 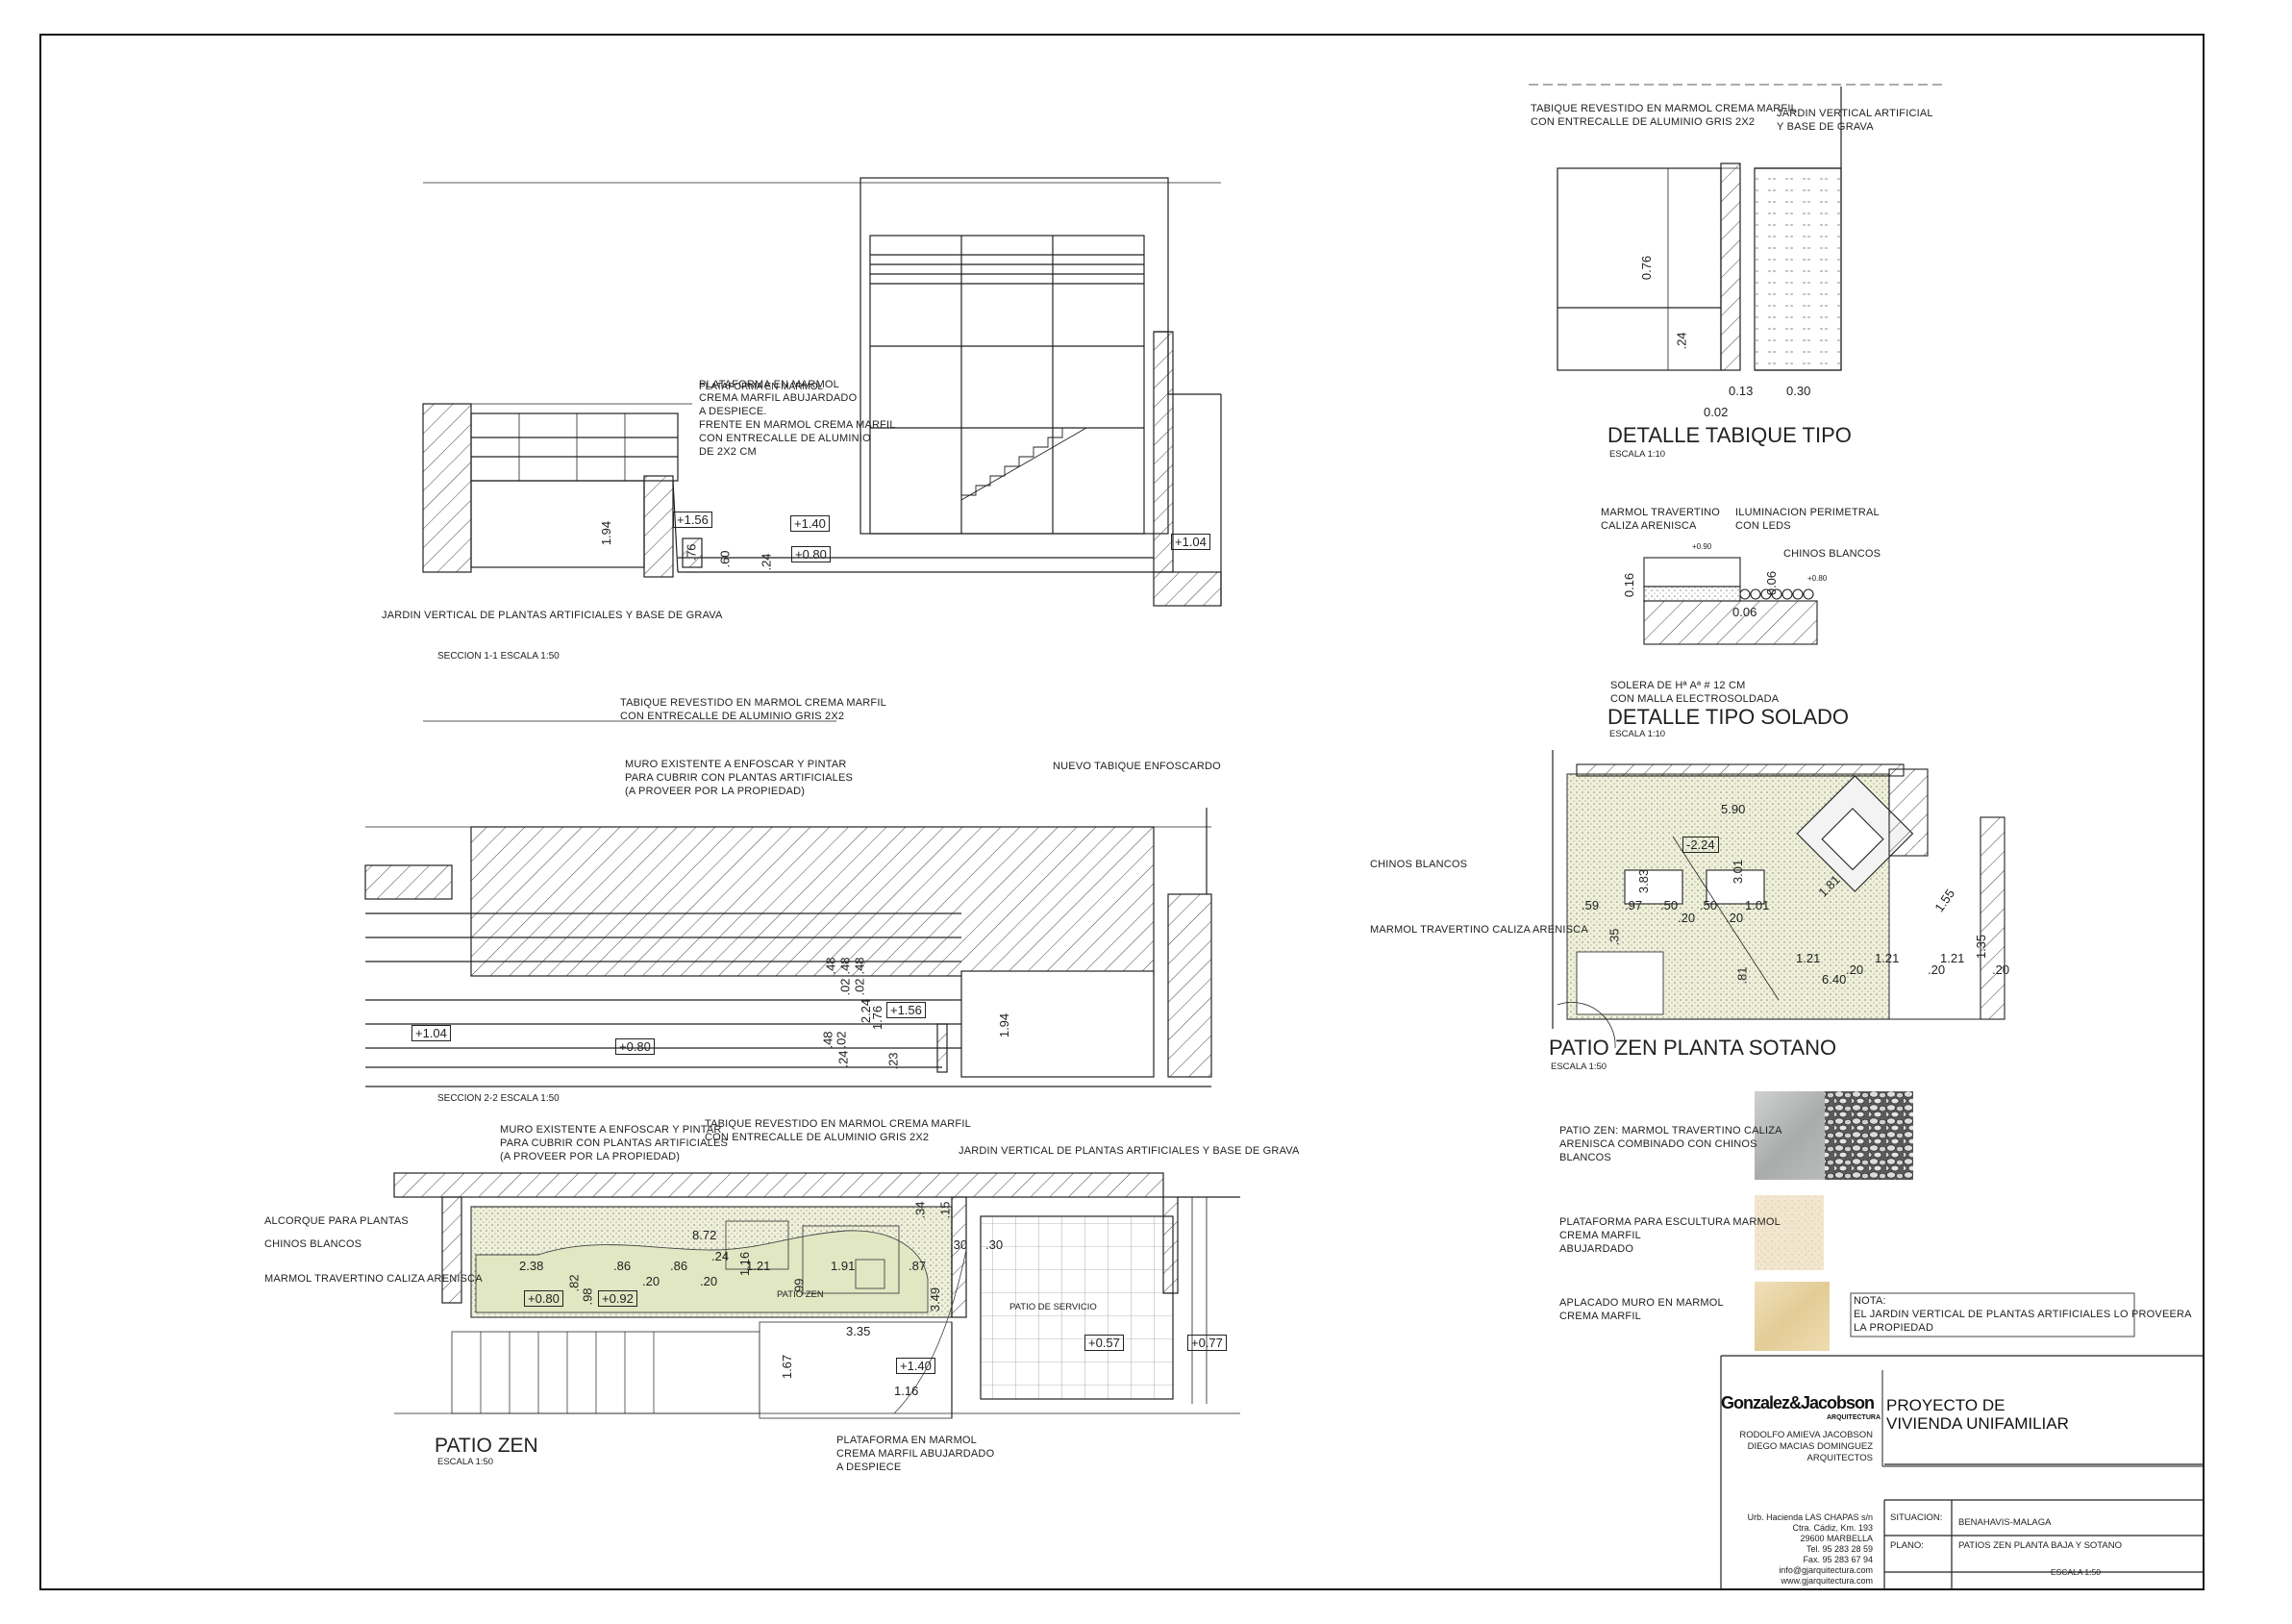 What do you see at coordinates (373, 1279) in the screenshot?
I see `note-marmol-pz: MARMOL TRAVERTINO CALIZA ARENISCA` at bounding box center [373, 1279].